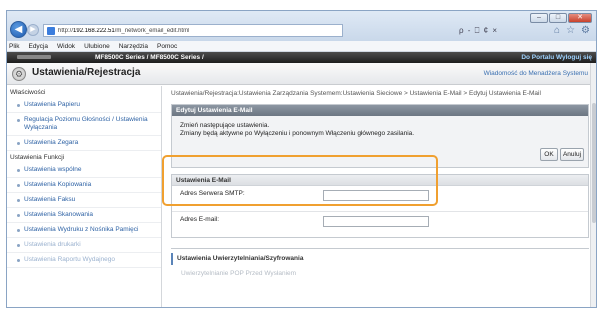  What do you see at coordinates (84, 105) in the screenshot?
I see `sidebar-item-paper-settings: Ustawienia Papieru` at bounding box center [84, 105].